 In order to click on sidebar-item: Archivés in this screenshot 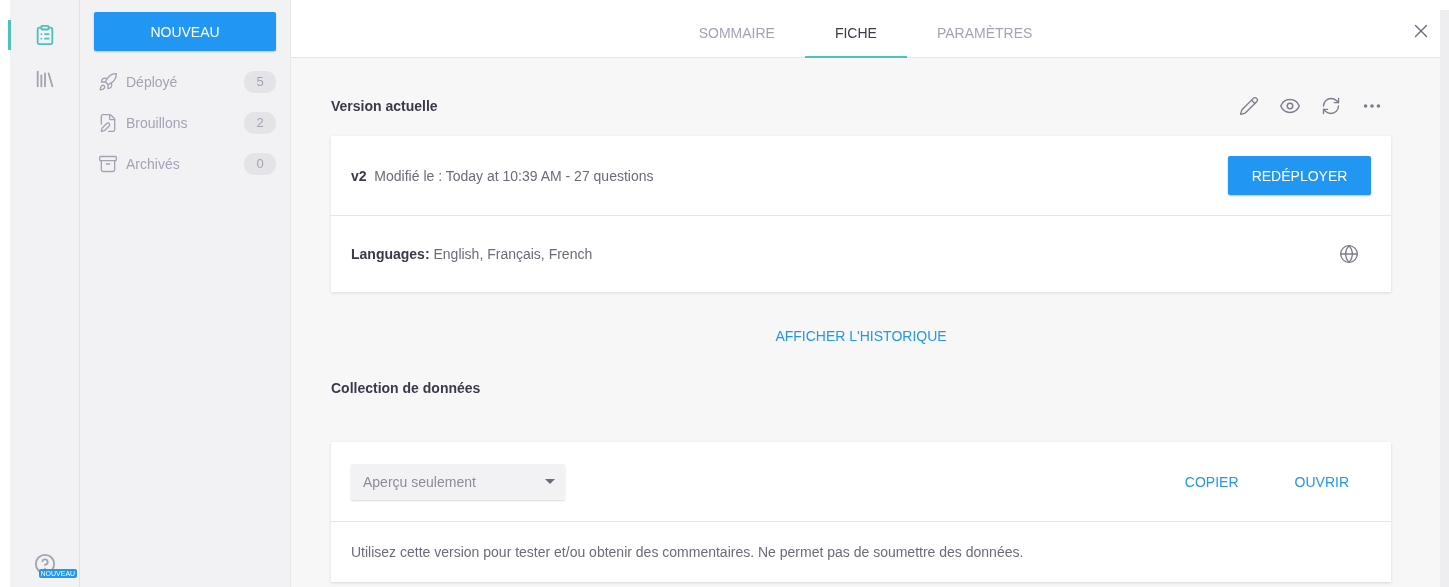, I will do `click(181, 163)`.